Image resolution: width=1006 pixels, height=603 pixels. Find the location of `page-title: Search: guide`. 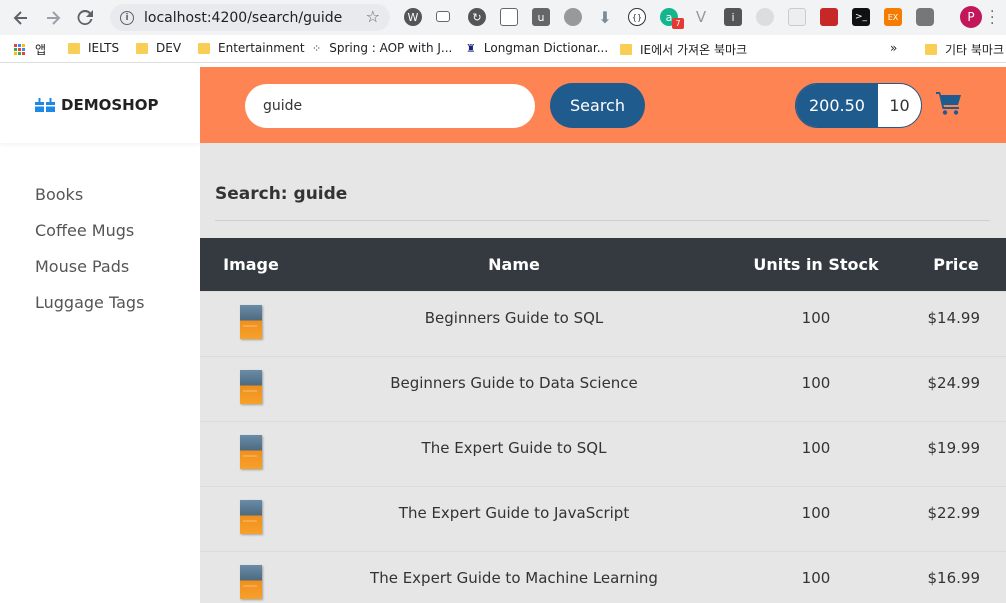

page-title: Search: guide is located at coordinates (281, 194).